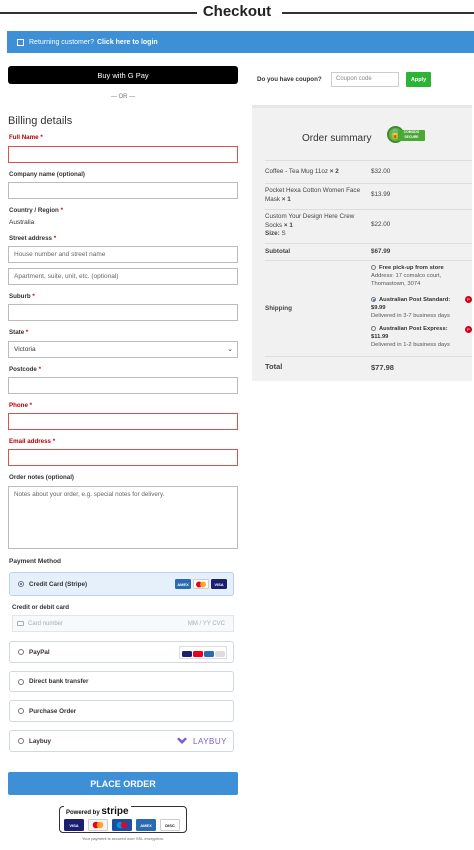 This screenshot has height=850, width=474. Describe the element at coordinates (289, 79) in the screenshot. I see `coupon-label: Do you have coupon?` at that location.